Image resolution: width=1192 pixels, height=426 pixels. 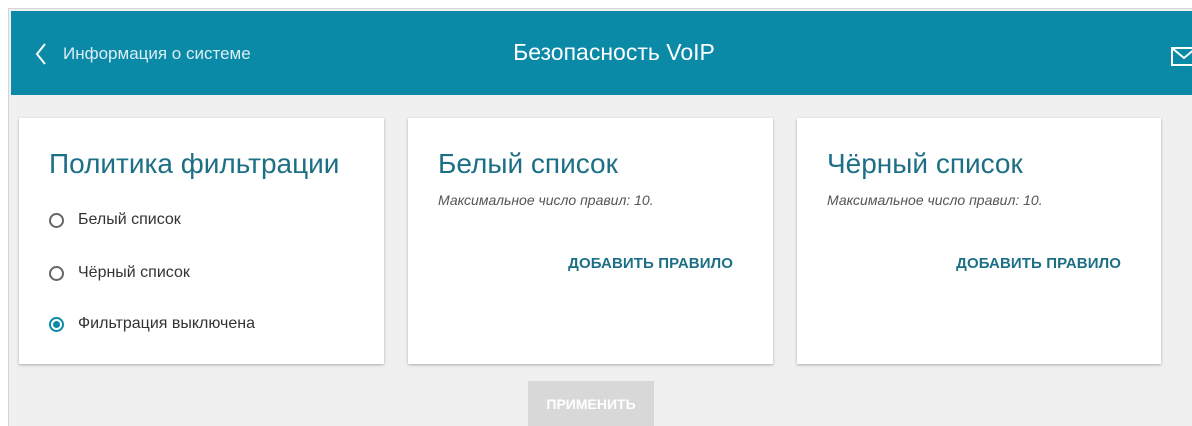 I want to click on whitelist-add-rule-button: ДОБАВИТЬ ПРАВИЛО, so click(x=650, y=263).